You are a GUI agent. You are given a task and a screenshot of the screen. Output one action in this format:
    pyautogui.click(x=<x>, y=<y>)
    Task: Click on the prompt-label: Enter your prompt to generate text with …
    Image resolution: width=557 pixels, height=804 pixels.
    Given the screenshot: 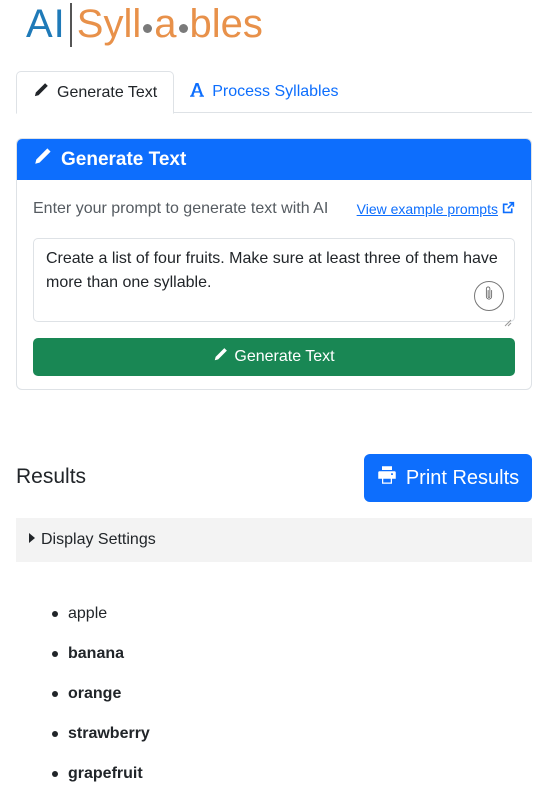 What is the action you would take?
    pyautogui.click(x=181, y=208)
    